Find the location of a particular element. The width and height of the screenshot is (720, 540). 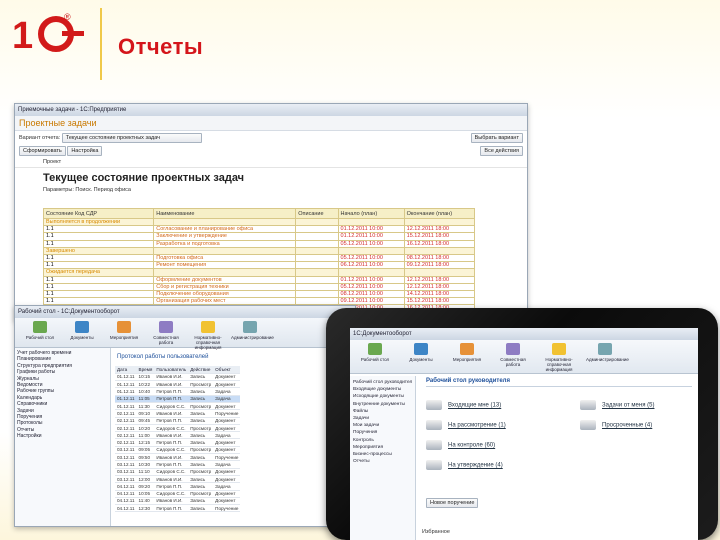

report-cell: 12.12.2011 18:00 is located at coordinates (439, 286).